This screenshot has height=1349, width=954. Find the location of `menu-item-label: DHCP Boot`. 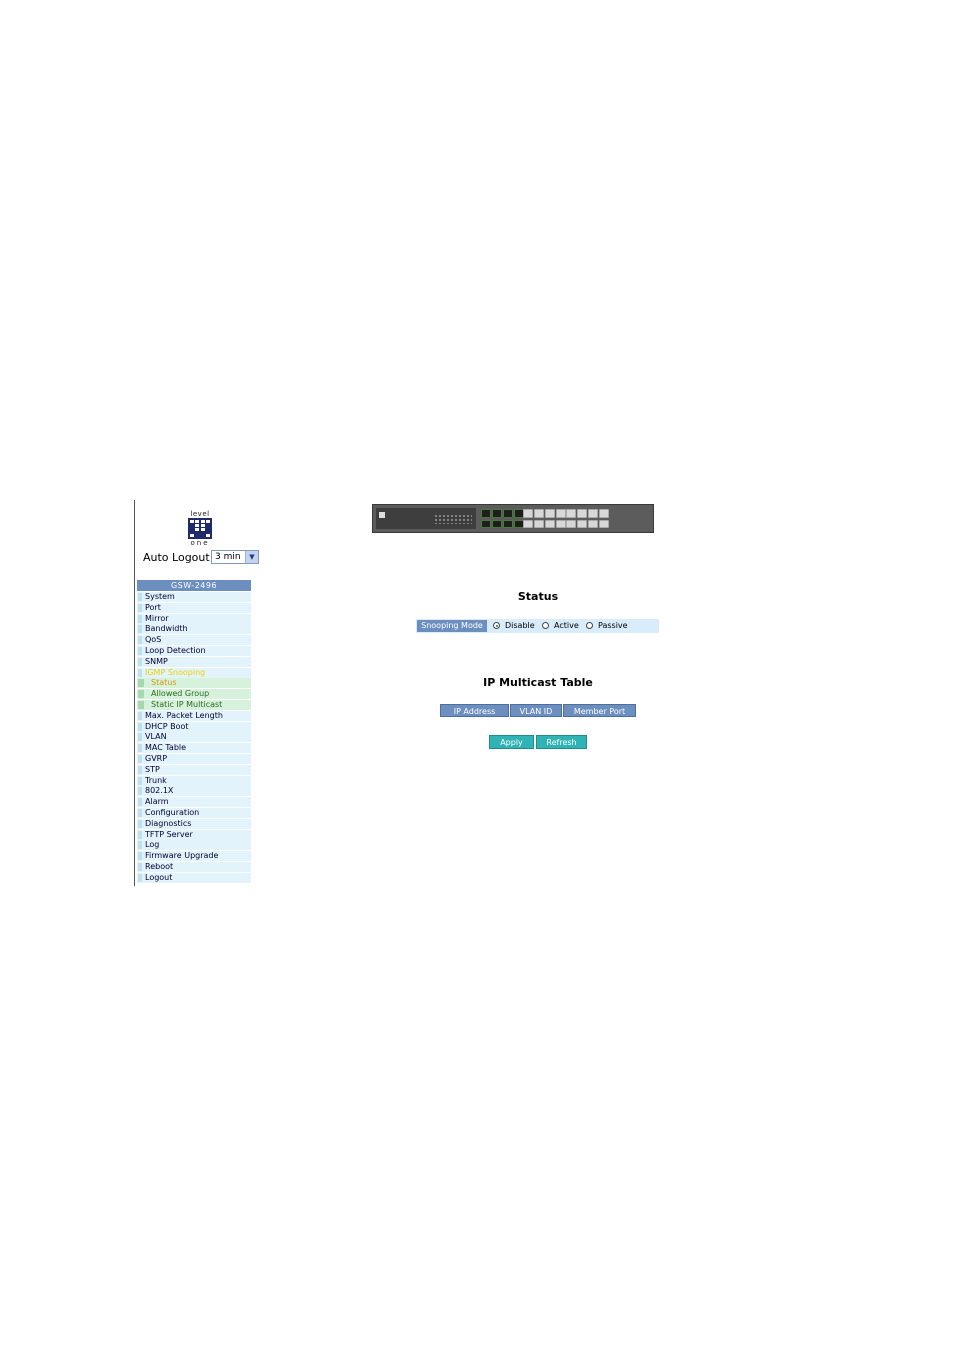

menu-item-label: DHCP Boot is located at coordinates (167, 726).